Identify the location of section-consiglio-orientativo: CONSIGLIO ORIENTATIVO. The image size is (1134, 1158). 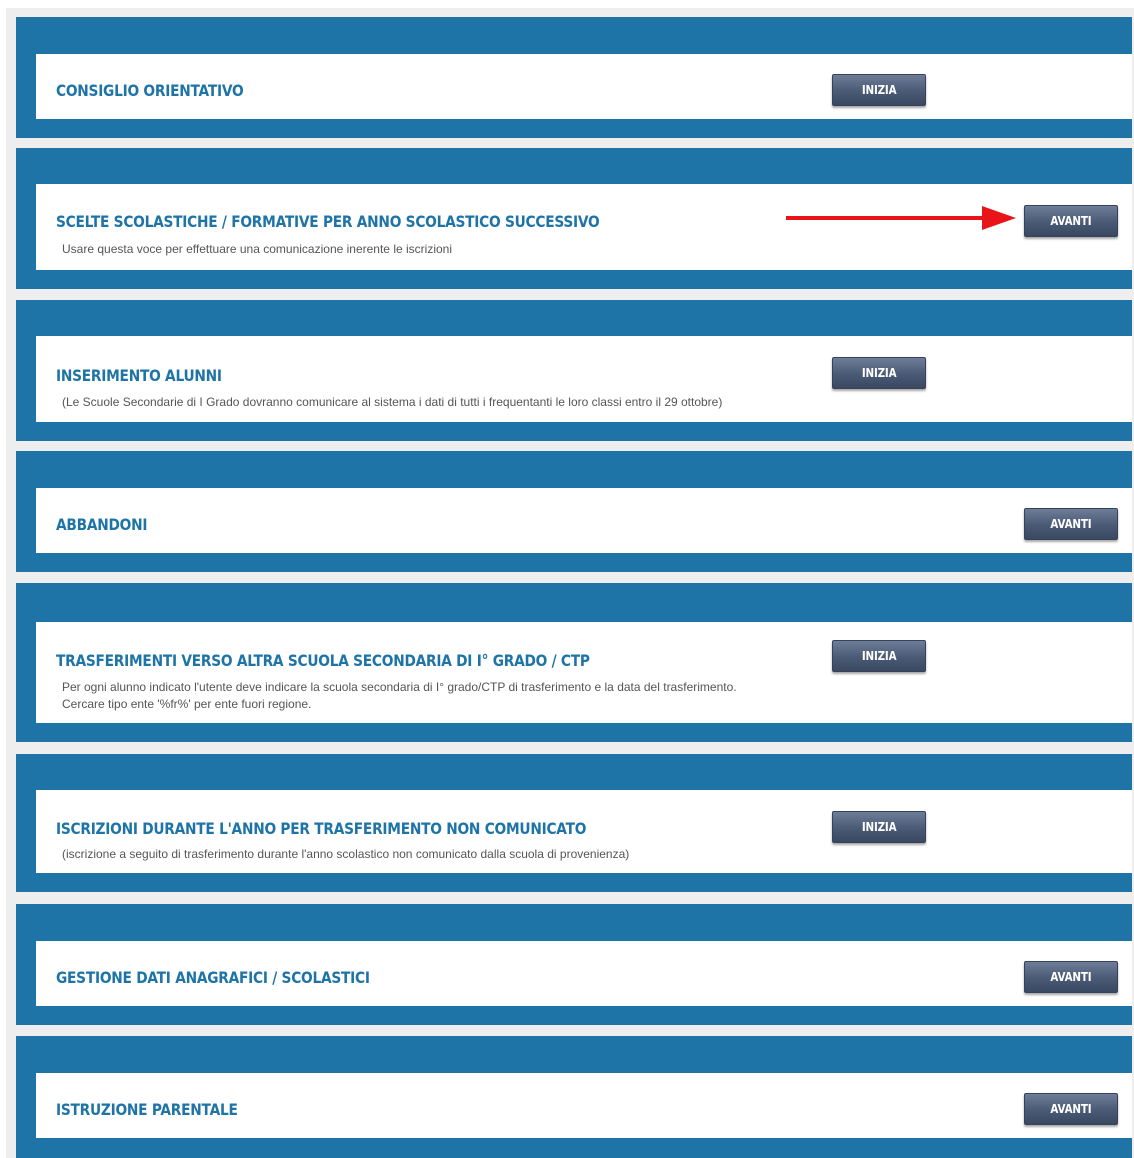
(574, 77).